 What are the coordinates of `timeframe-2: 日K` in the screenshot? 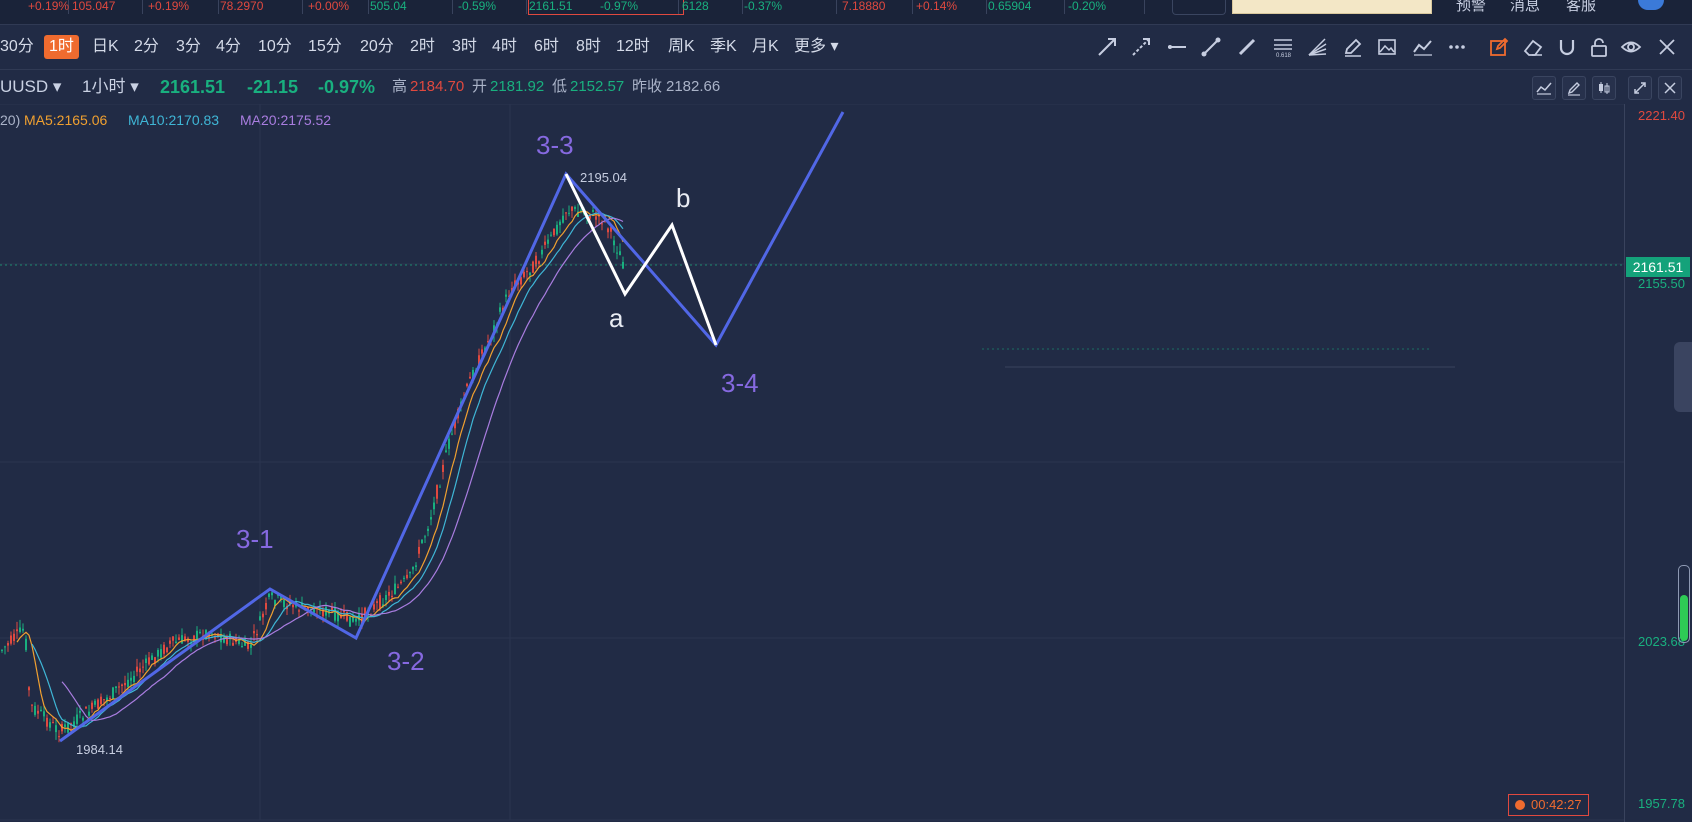 It's located at (105, 47).